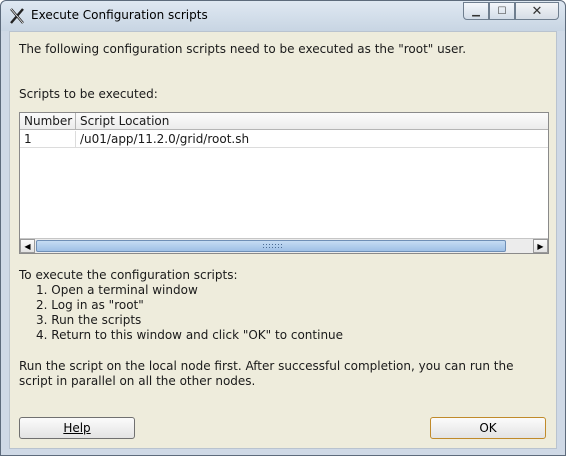 This screenshot has height=456, width=566. What do you see at coordinates (117, 290) in the screenshot?
I see `instruction-step: 1. Open a terminal window` at bounding box center [117, 290].